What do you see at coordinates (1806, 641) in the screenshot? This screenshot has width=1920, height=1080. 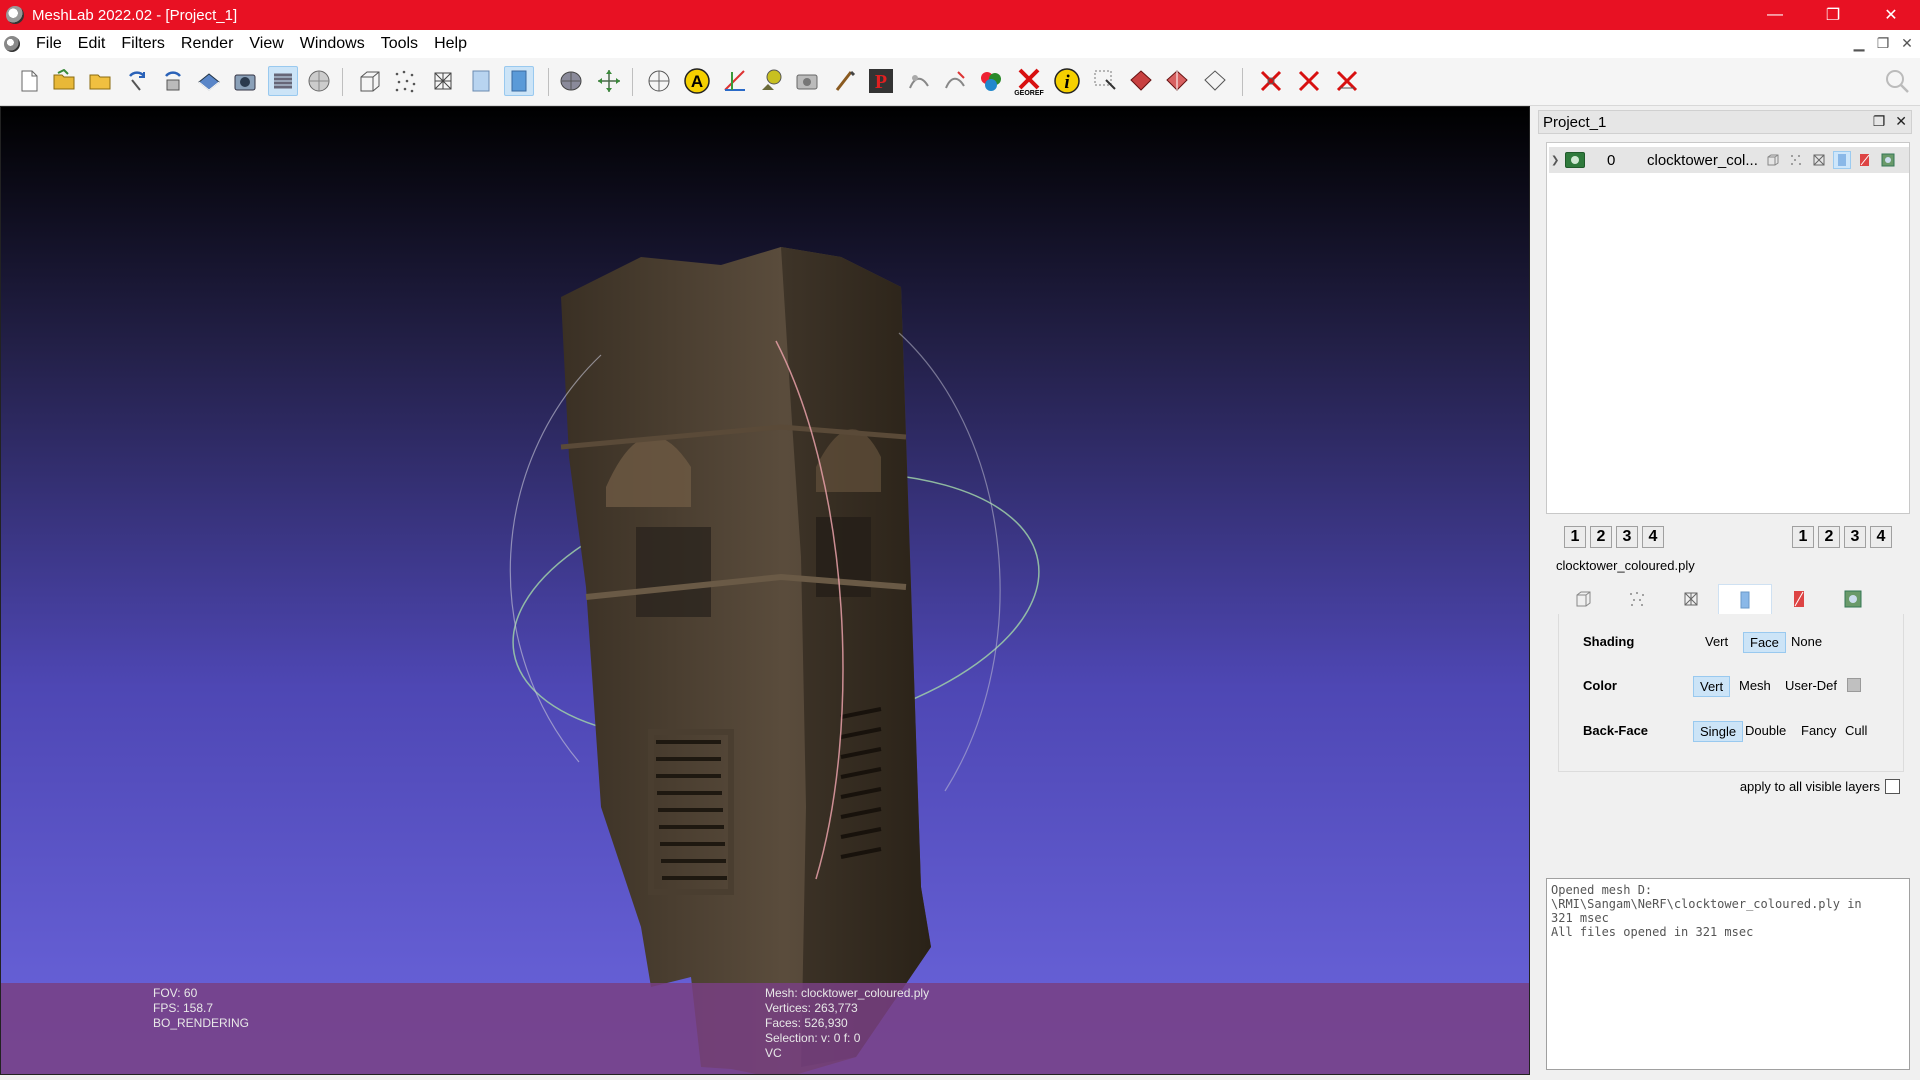 I see `shading-none-option: None` at bounding box center [1806, 641].